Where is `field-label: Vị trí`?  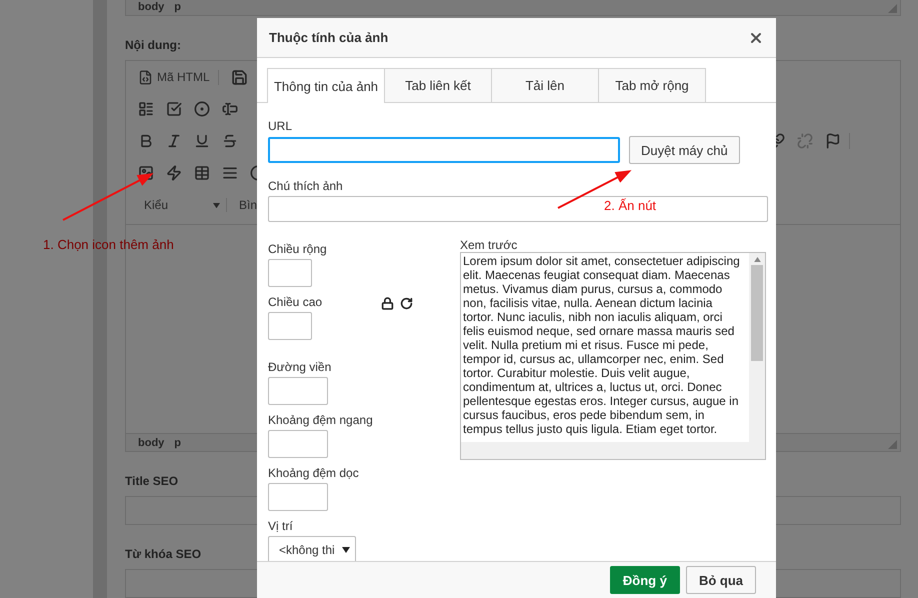
field-label: Vị trí is located at coordinates (280, 526).